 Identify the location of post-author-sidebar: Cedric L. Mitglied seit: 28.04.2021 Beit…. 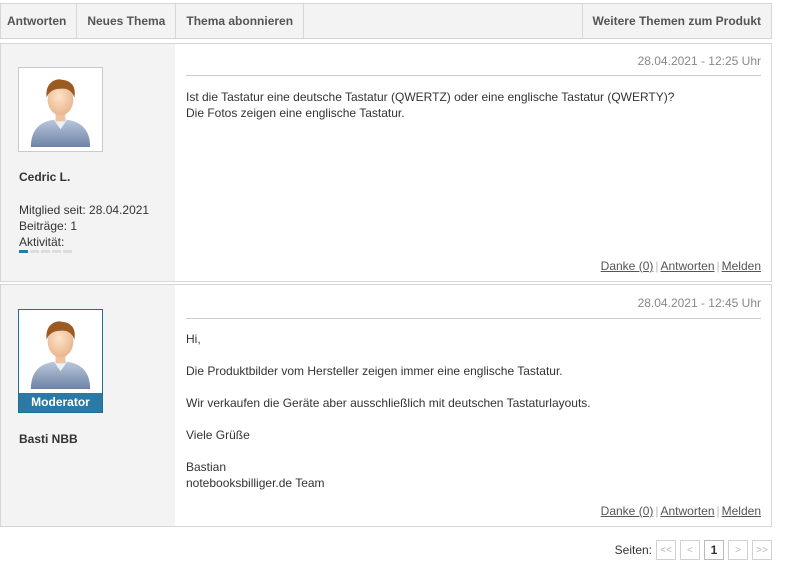
(88, 162).